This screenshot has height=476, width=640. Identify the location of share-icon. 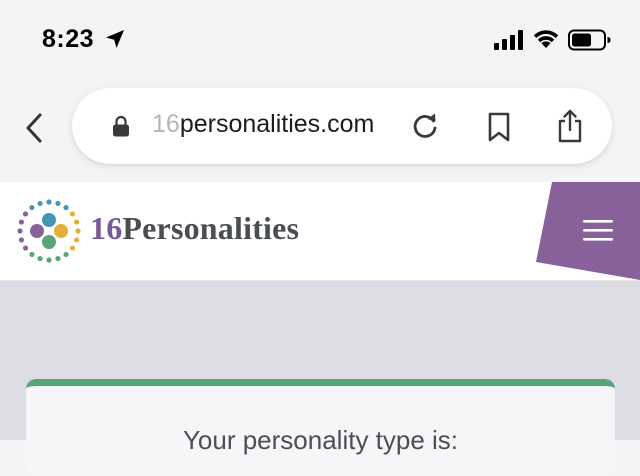
(570, 126).